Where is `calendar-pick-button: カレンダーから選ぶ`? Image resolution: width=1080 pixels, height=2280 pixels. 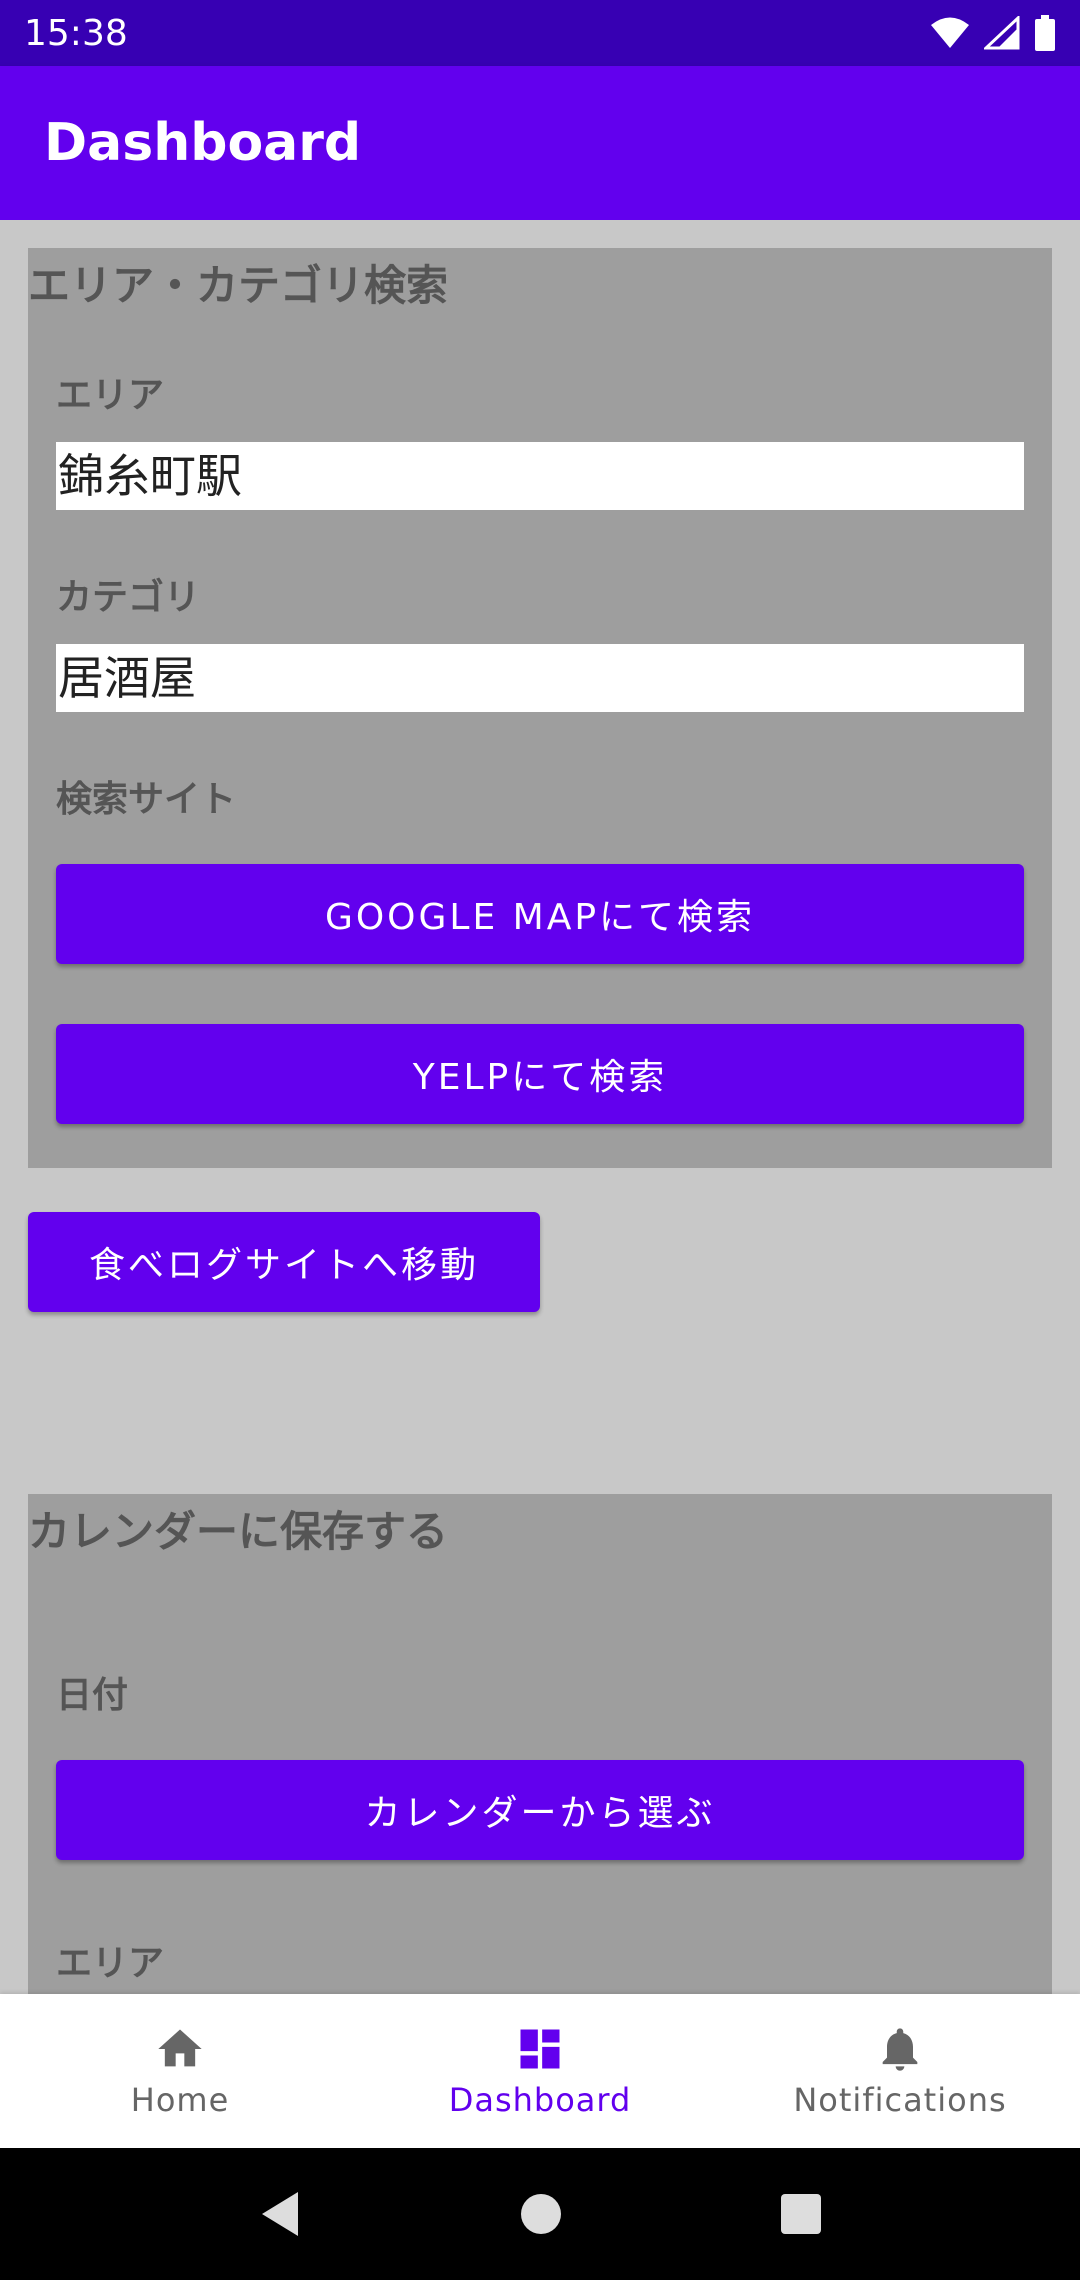
calendar-pick-button: カレンダーから選ぶ is located at coordinates (540, 1810).